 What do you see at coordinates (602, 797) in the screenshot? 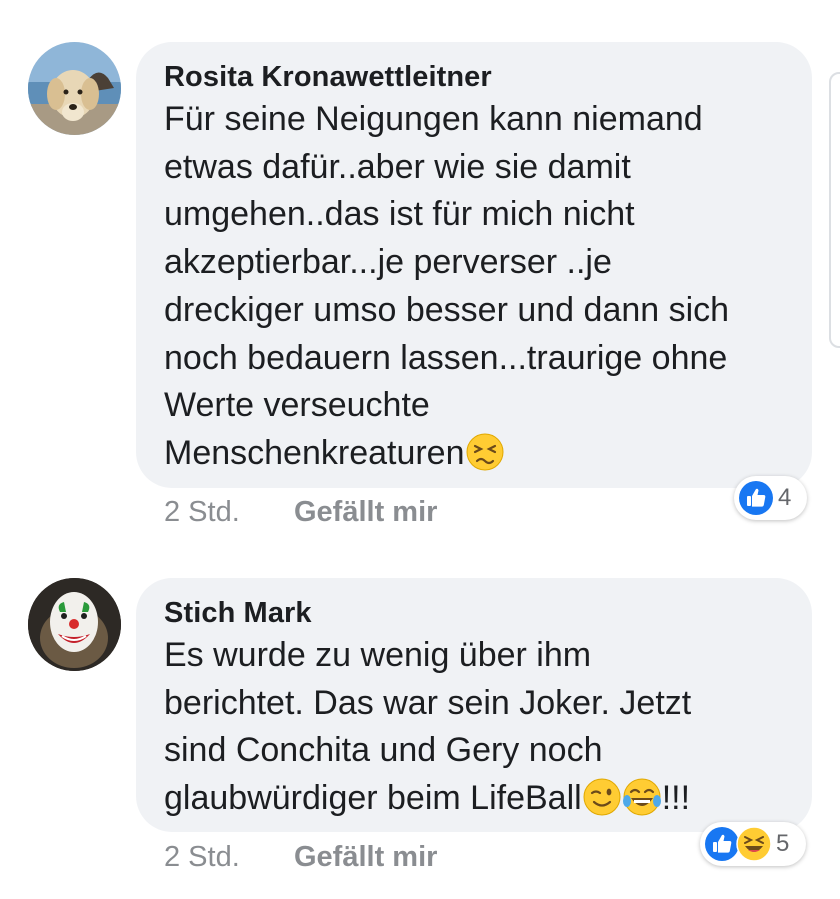
I see `winking-face-icon` at bounding box center [602, 797].